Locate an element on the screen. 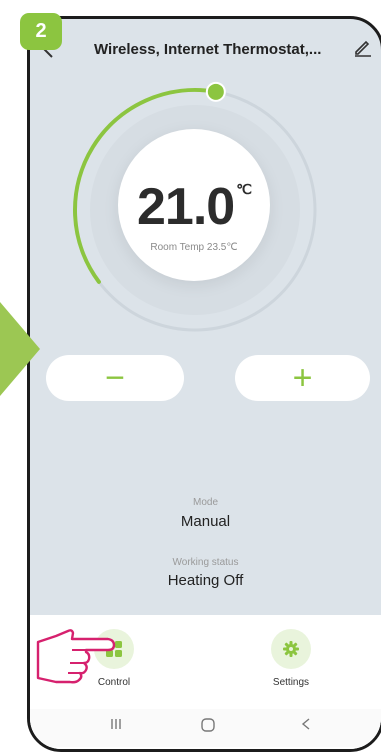 This screenshot has height=752, width=381. working-status-label: Working status is located at coordinates (205, 562).